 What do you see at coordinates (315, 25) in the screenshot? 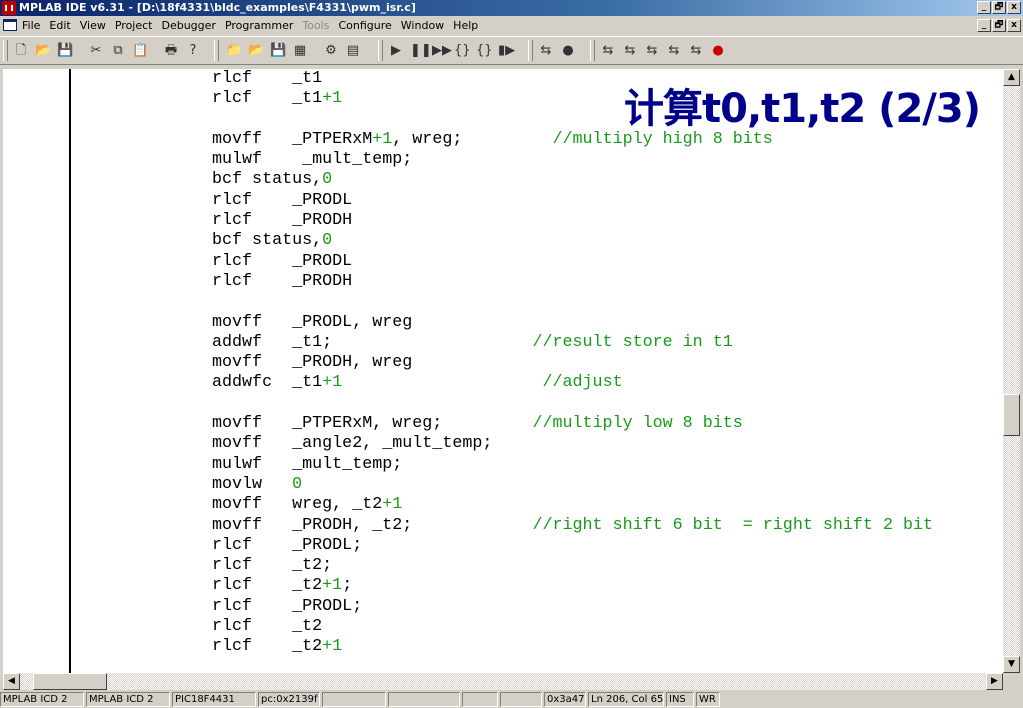
I see `menu-tools: Tools` at bounding box center [315, 25].